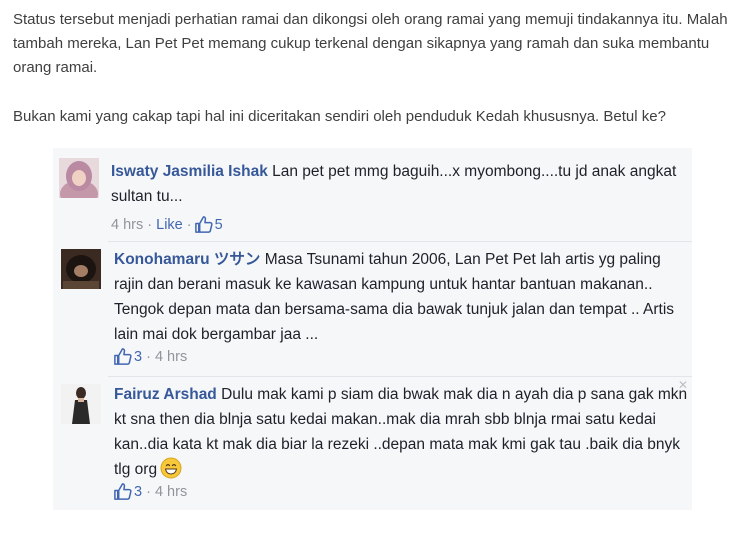  What do you see at coordinates (189, 171) in the screenshot?
I see `commenter-name: Iswaty Jasmilia Ishak` at bounding box center [189, 171].